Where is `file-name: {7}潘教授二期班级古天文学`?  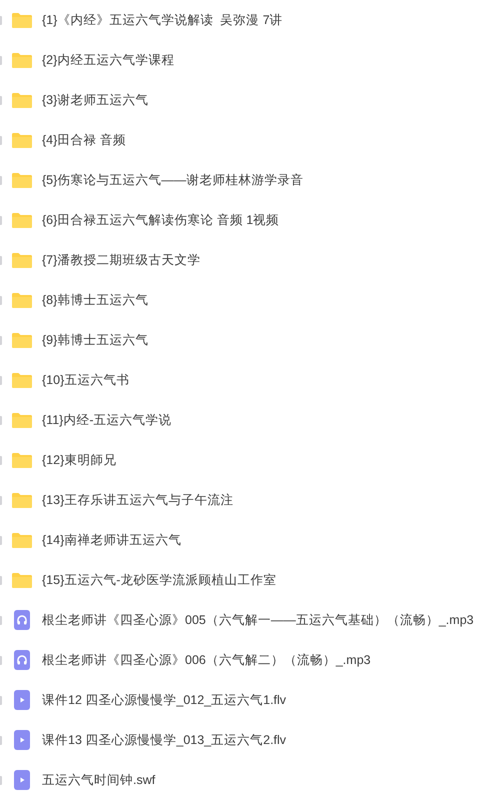 file-name: {7}潘教授二期班级古天文学 is located at coordinates (121, 260).